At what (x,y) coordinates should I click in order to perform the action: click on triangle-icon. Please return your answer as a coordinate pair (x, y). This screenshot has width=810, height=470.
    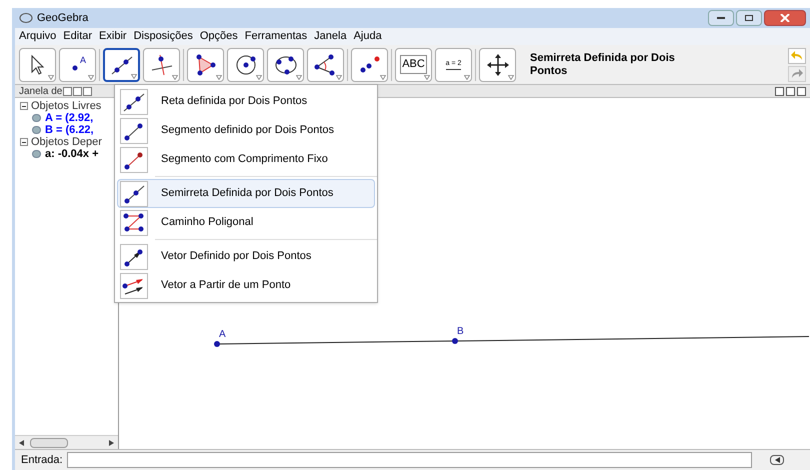
    Looking at the image, I should click on (206, 64).